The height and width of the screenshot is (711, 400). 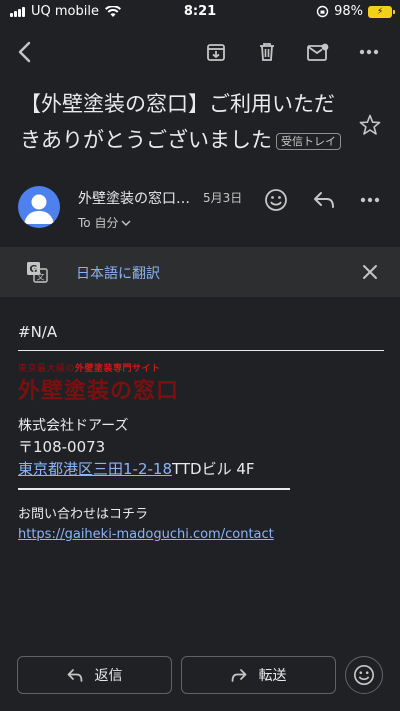 What do you see at coordinates (73, 426) in the screenshot?
I see `company-name: 株式会社ドアーズ` at bounding box center [73, 426].